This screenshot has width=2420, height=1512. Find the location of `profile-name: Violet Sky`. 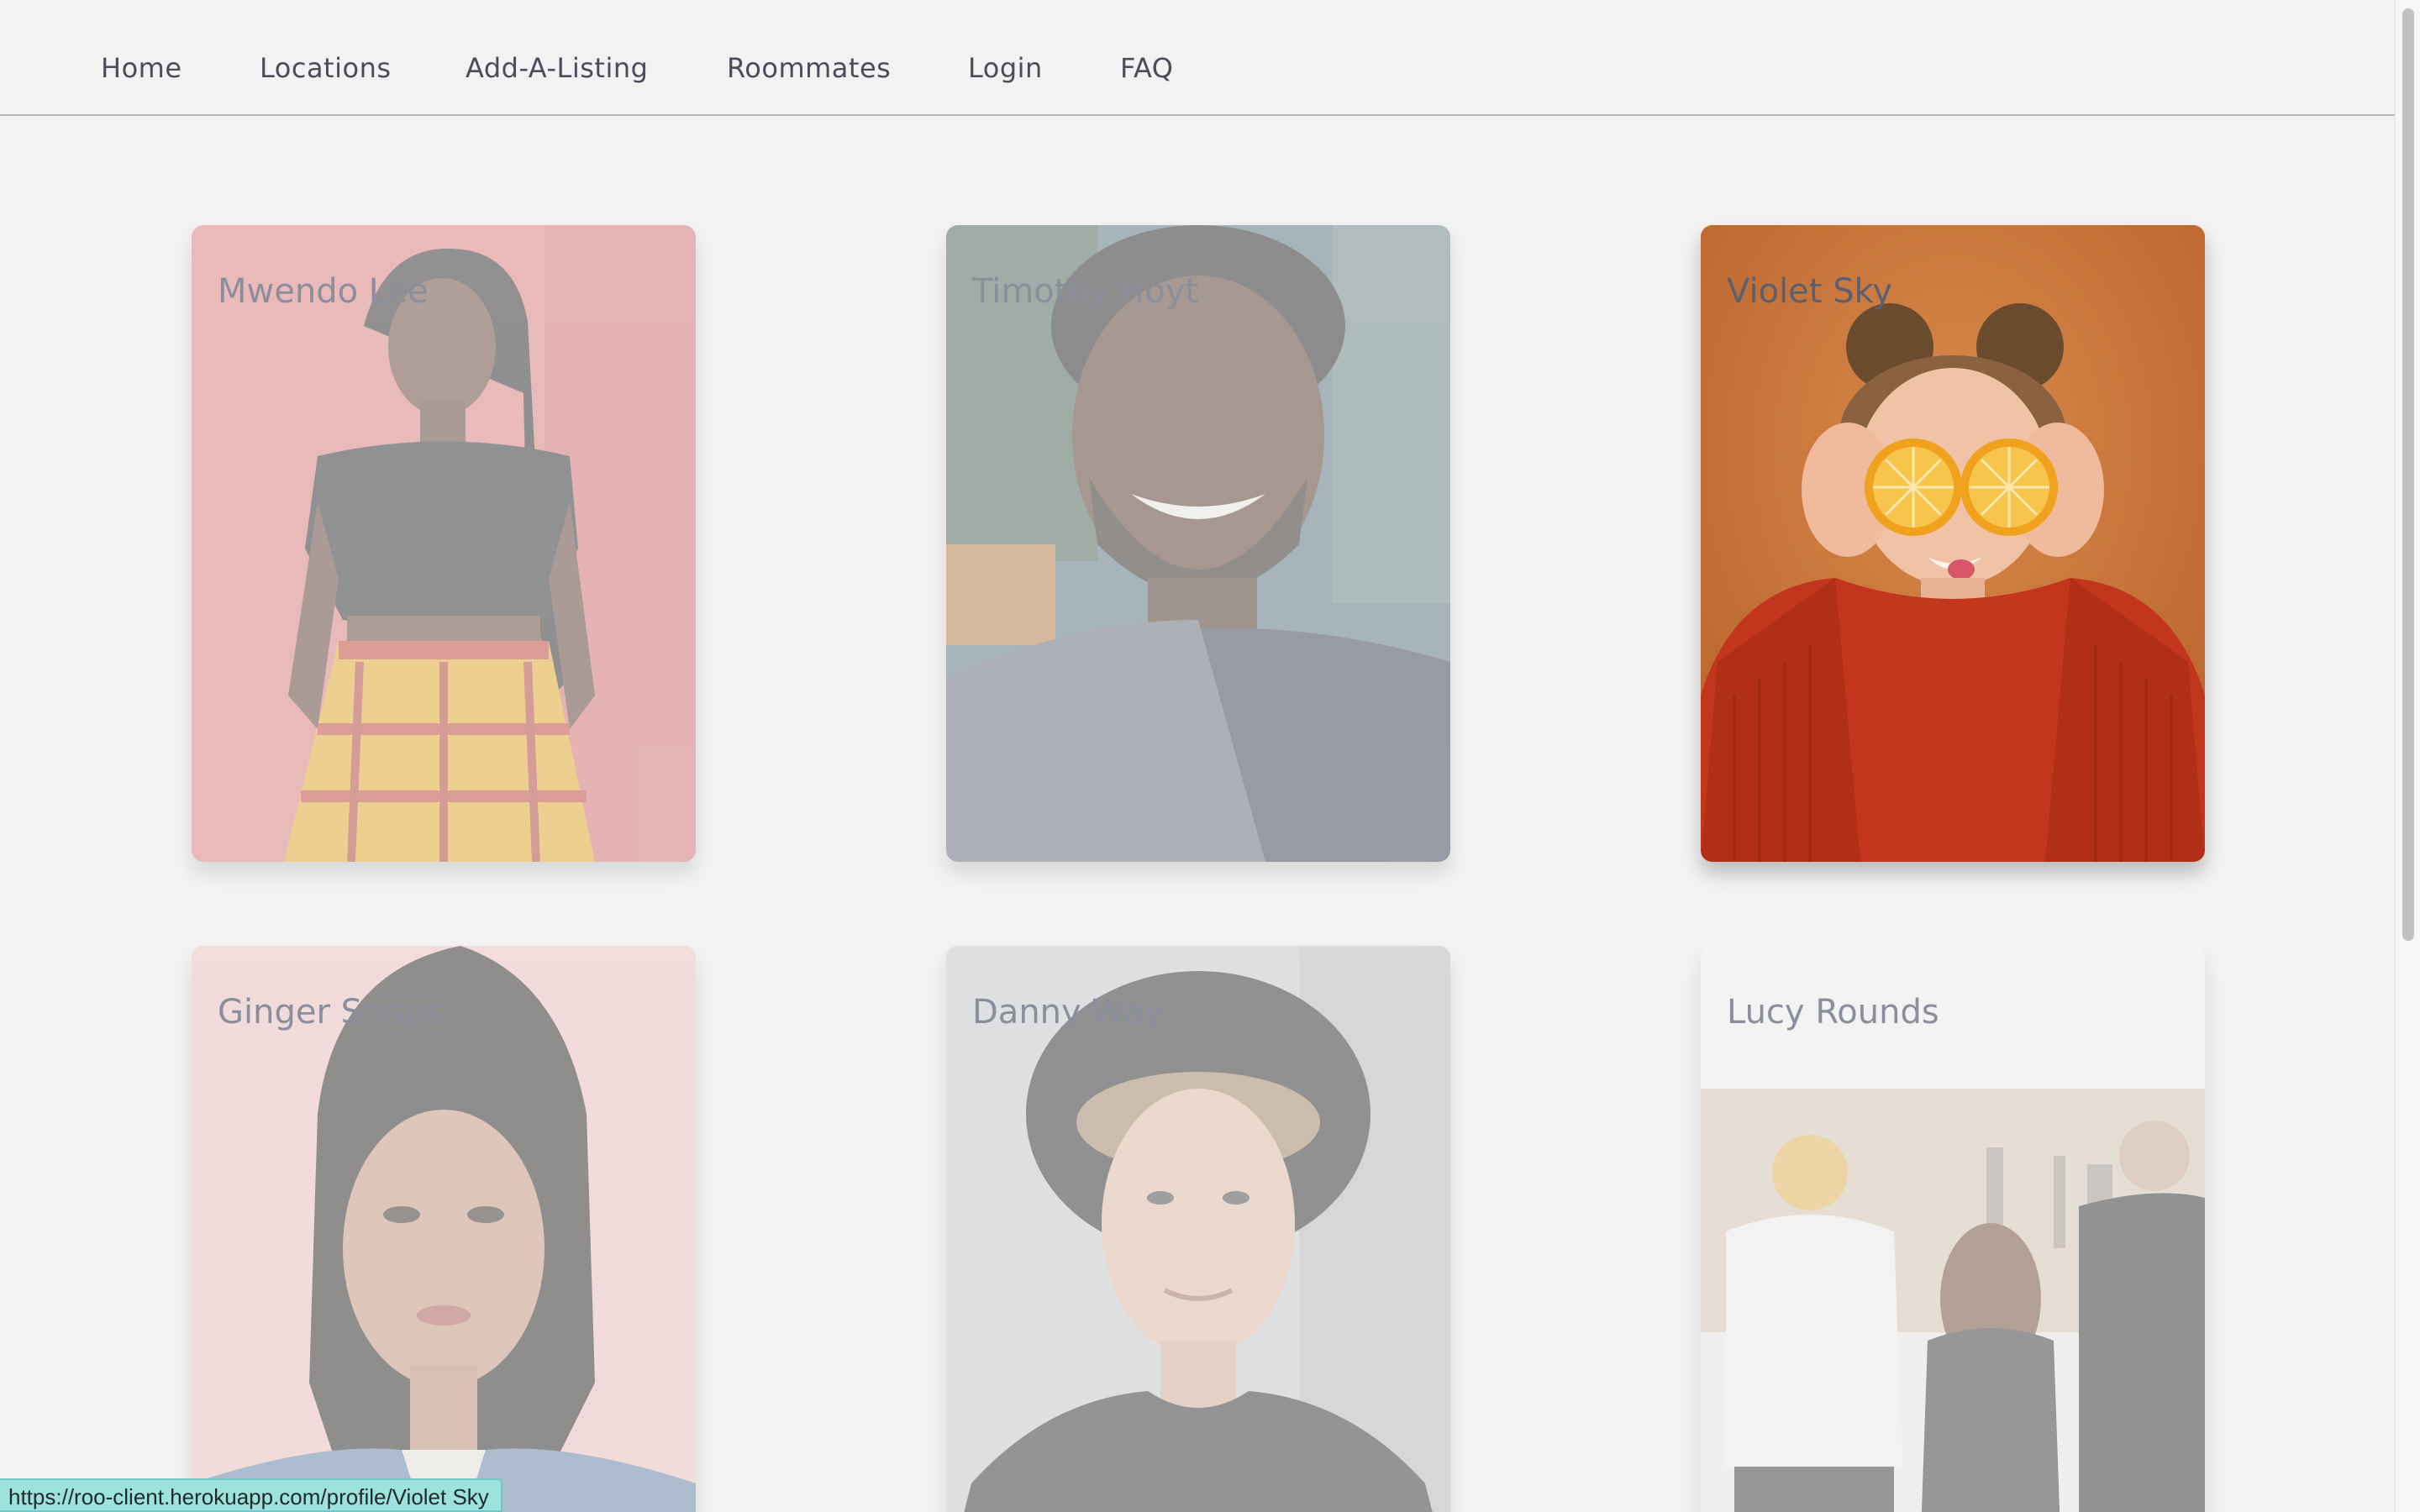

profile-name: Violet Sky is located at coordinates (1809, 291).